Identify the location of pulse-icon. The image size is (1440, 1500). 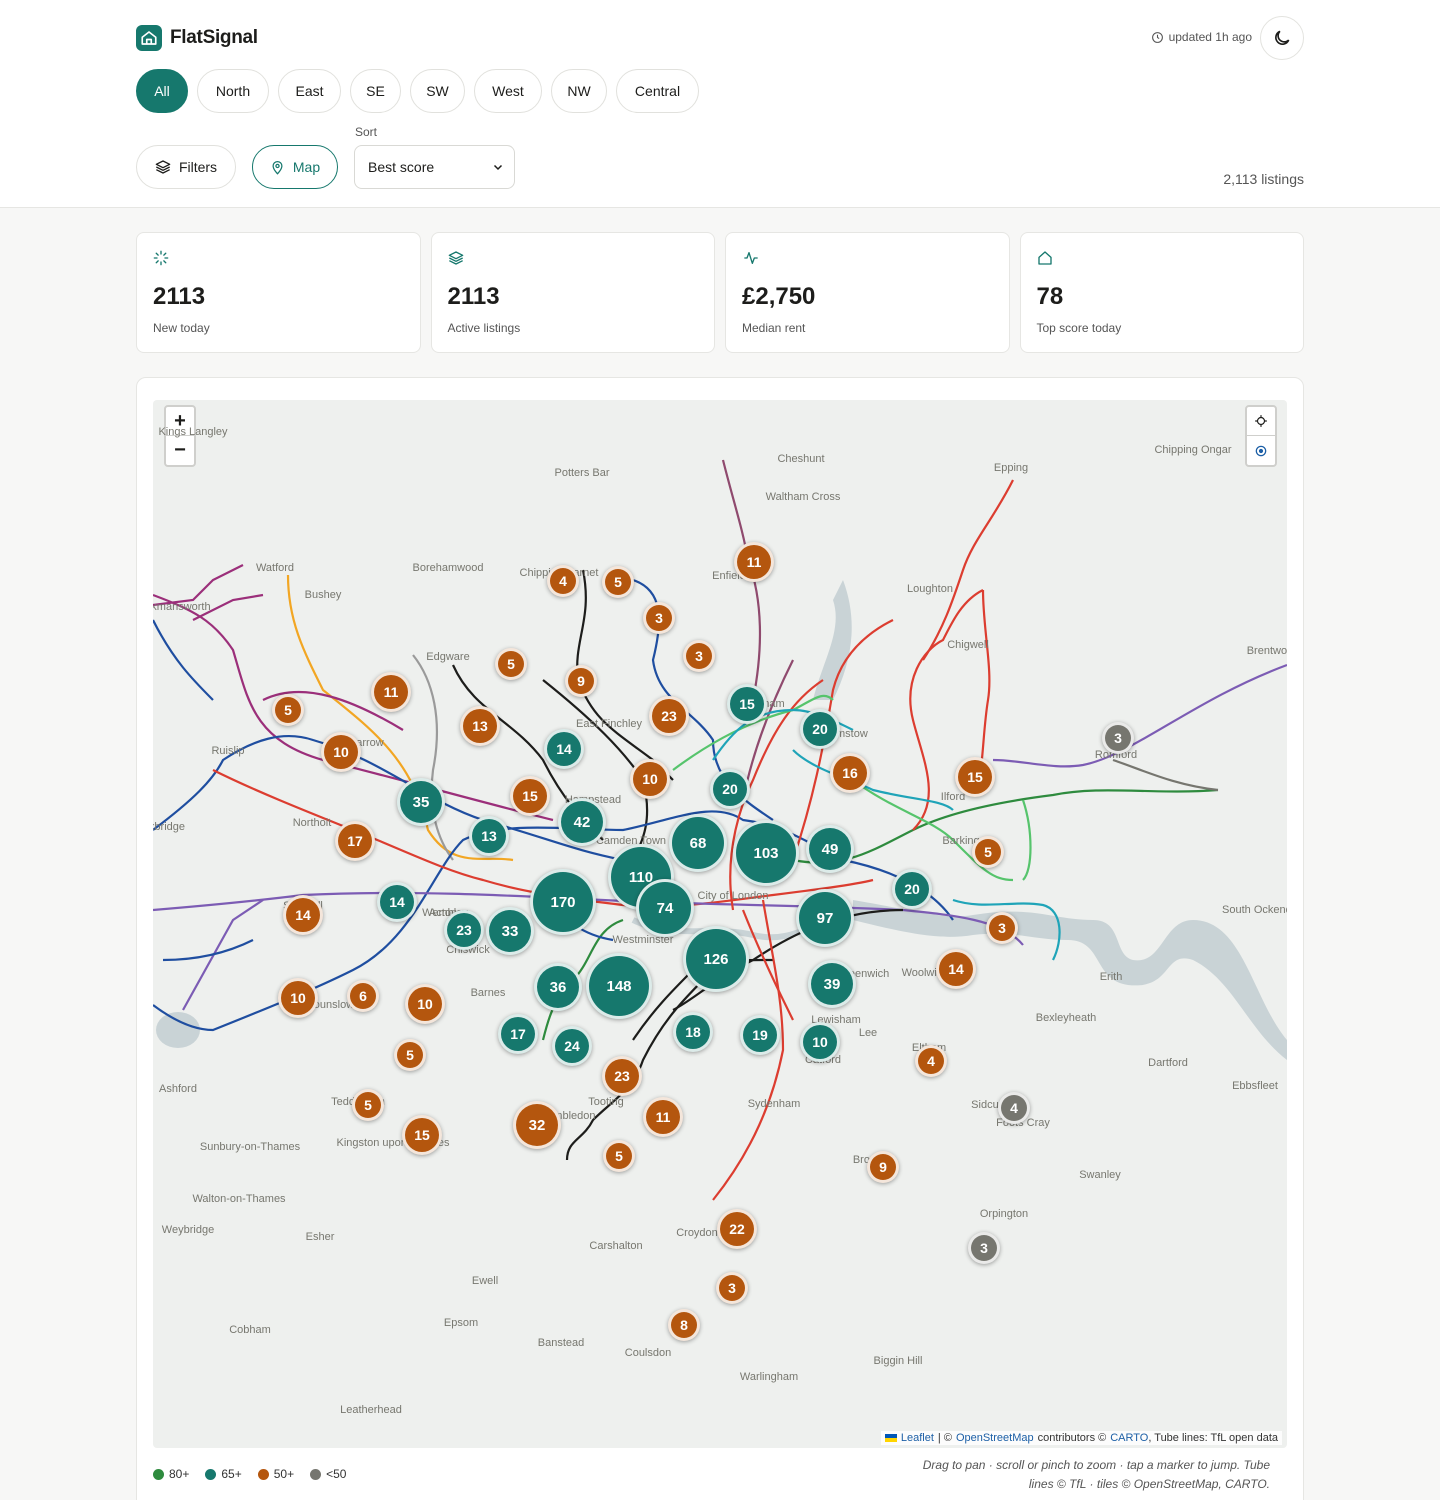
(867, 259).